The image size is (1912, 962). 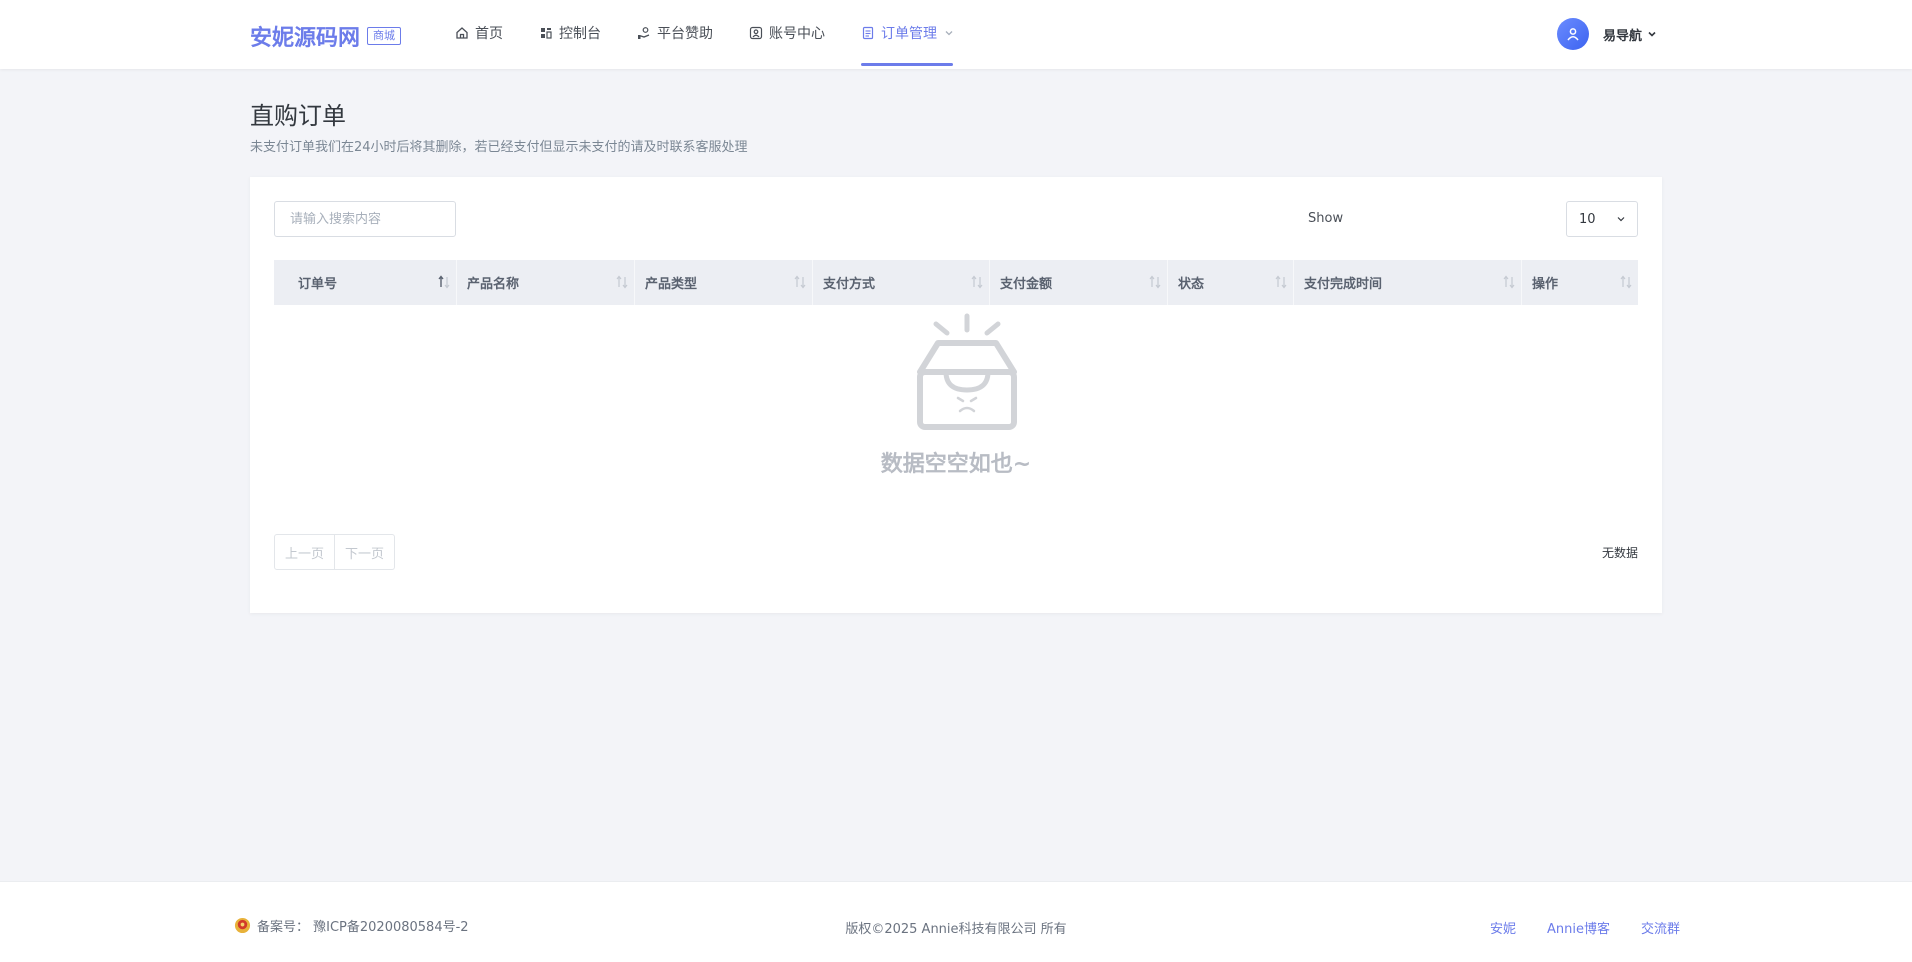 I want to click on page-title: 直购订单, so click(x=298, y=116).